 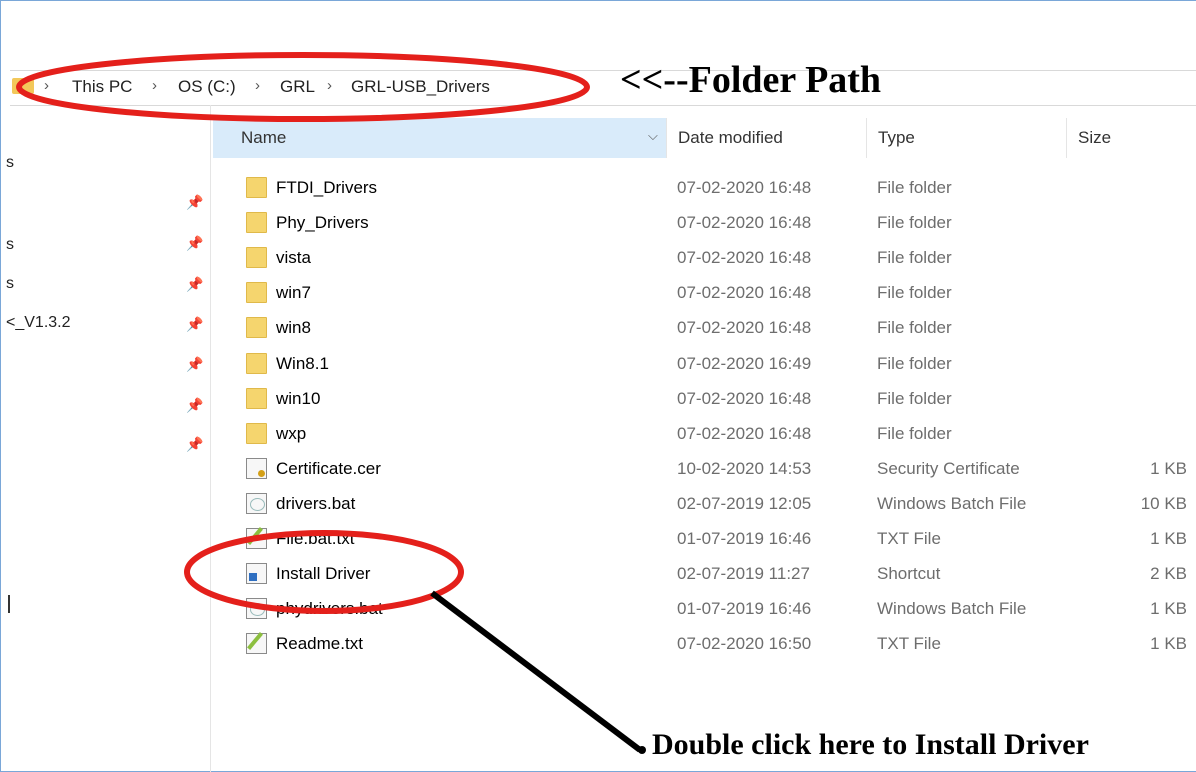 I want to click on pointer-arrow-tip, so click(x=642, y=750).